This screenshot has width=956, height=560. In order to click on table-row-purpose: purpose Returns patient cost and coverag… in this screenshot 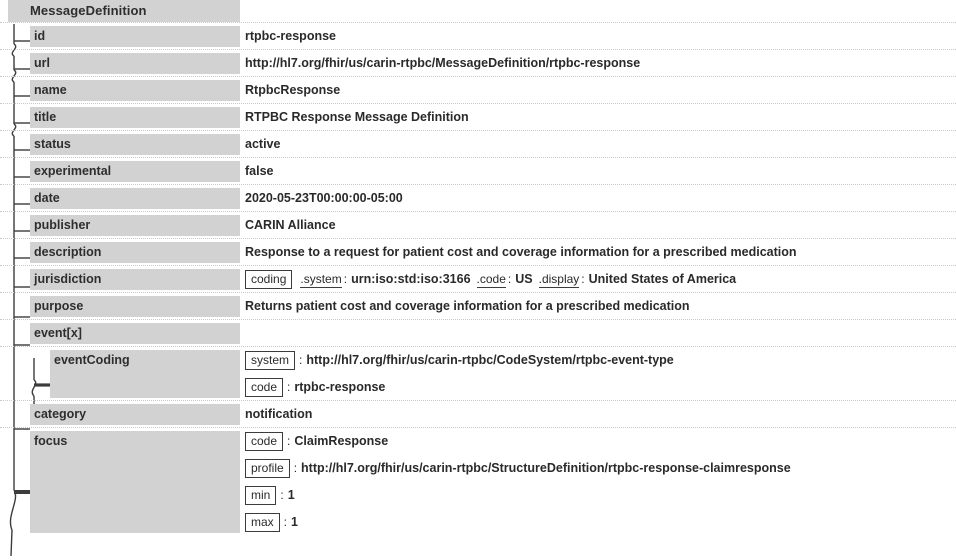, I will do `click(478, 305)`.